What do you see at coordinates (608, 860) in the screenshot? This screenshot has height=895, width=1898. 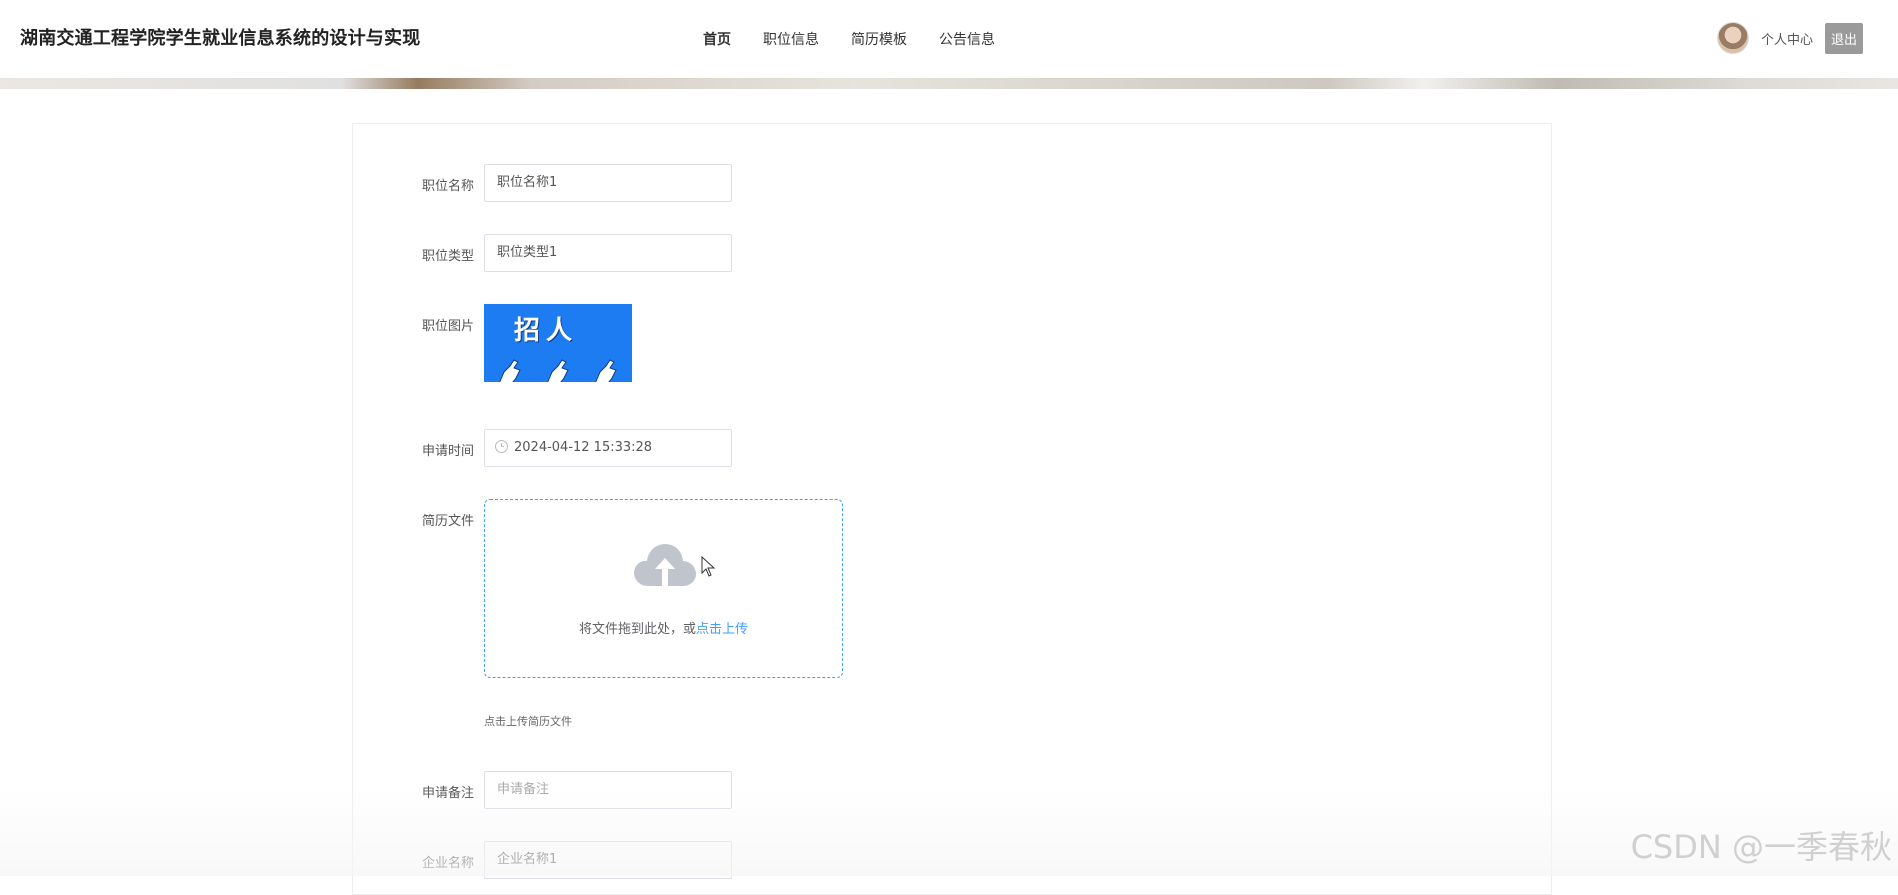 I see `company-name-field: 企业名称1` at bounding box center [608, 860].